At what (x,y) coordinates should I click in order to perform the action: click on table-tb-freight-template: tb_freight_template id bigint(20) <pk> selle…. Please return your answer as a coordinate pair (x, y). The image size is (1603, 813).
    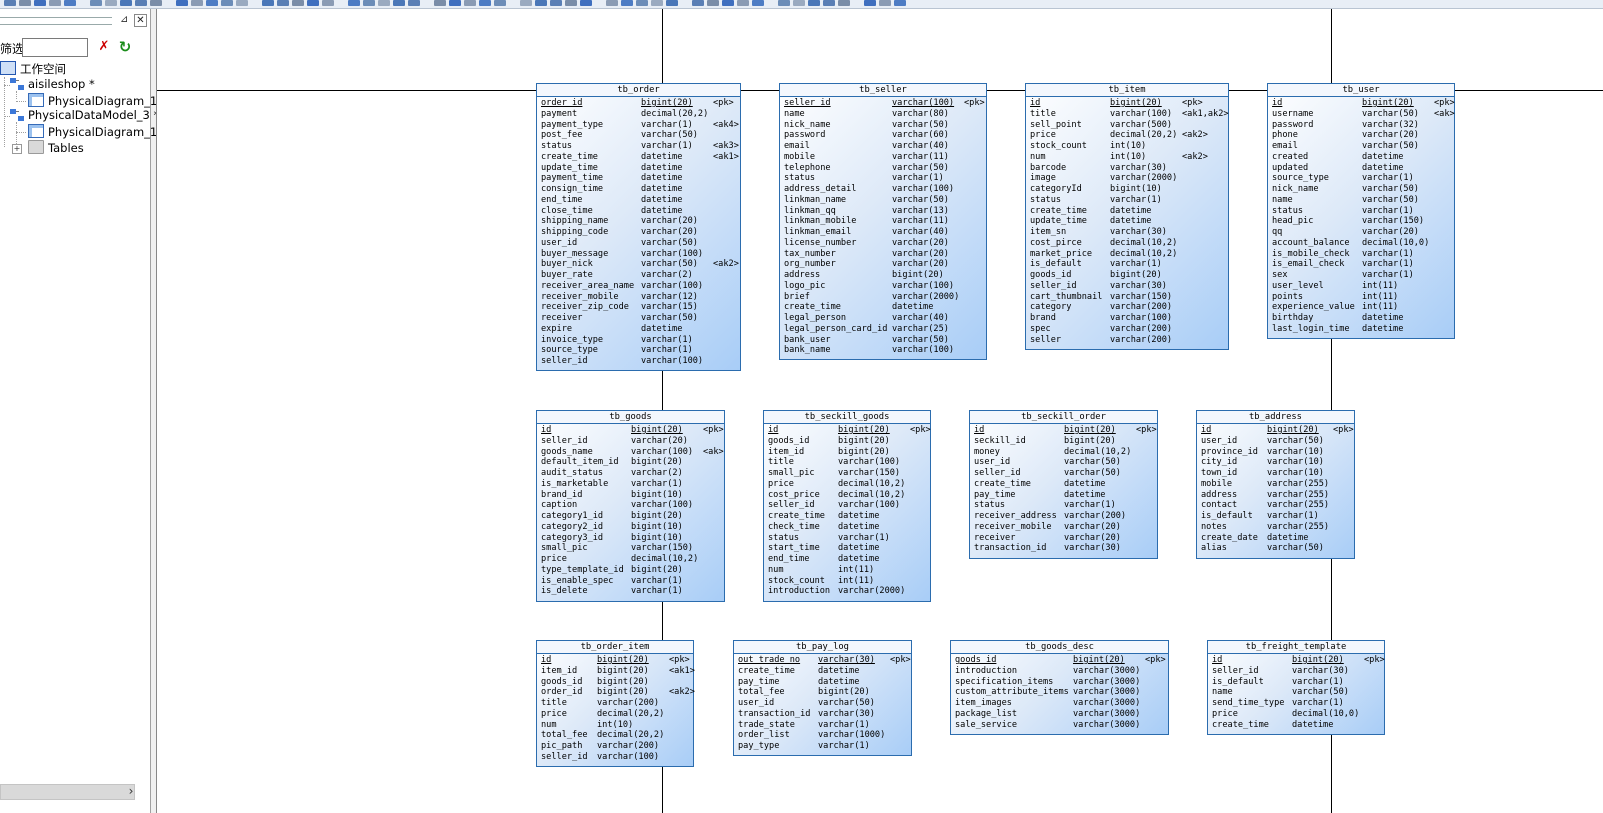
    Looking at the image, I should click on (1296, 687).